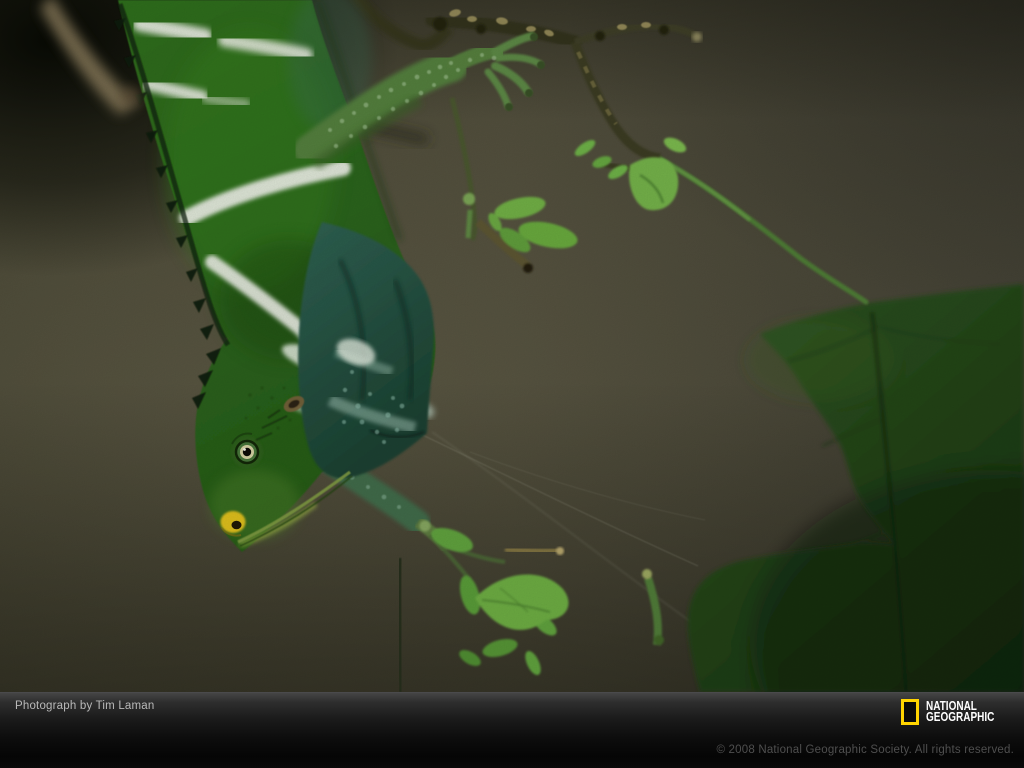  What do you see at coordinates (85, 706) in the screenshot?
I see `photo-credit: Photograph by Tim Laman` at bounding box center [85, 706].